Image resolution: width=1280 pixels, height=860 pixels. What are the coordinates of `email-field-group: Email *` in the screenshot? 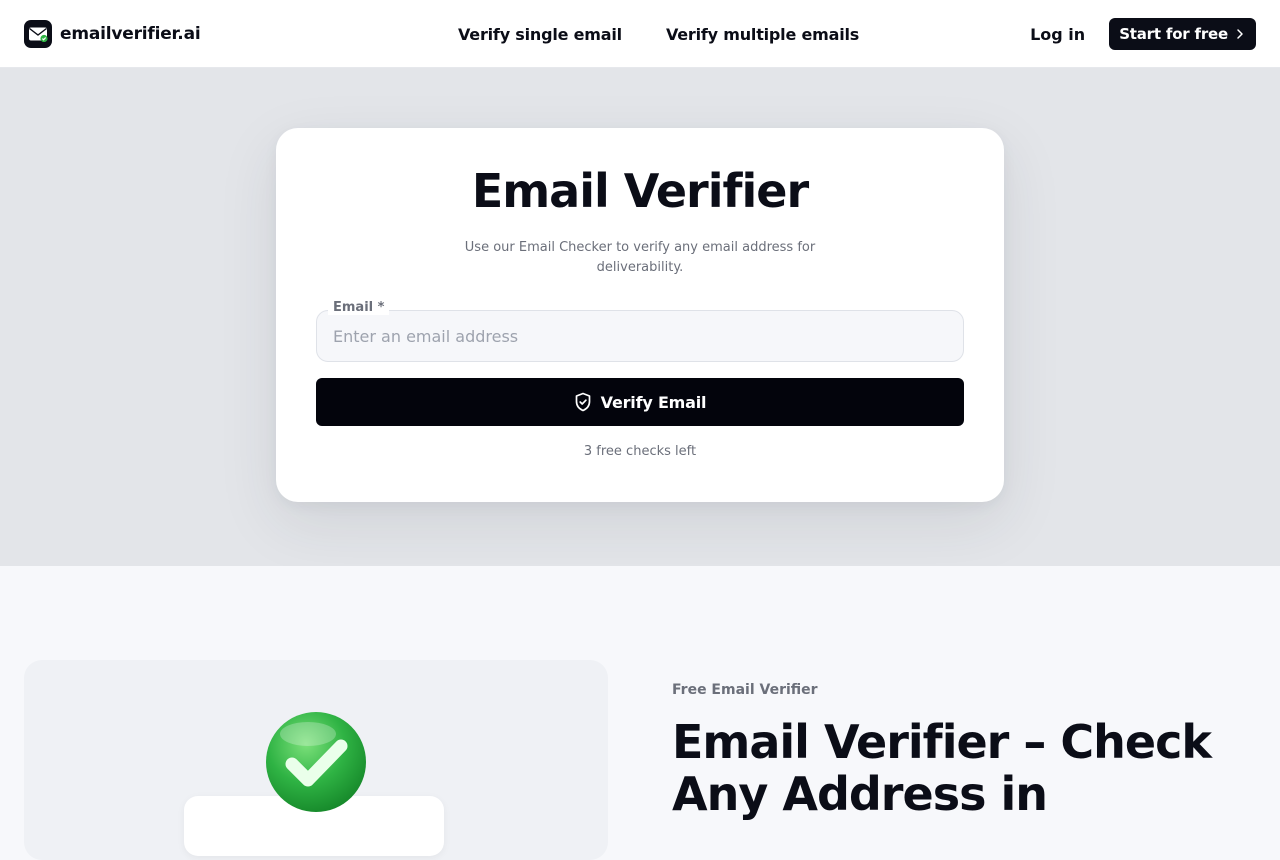 It's located at (640, 331).